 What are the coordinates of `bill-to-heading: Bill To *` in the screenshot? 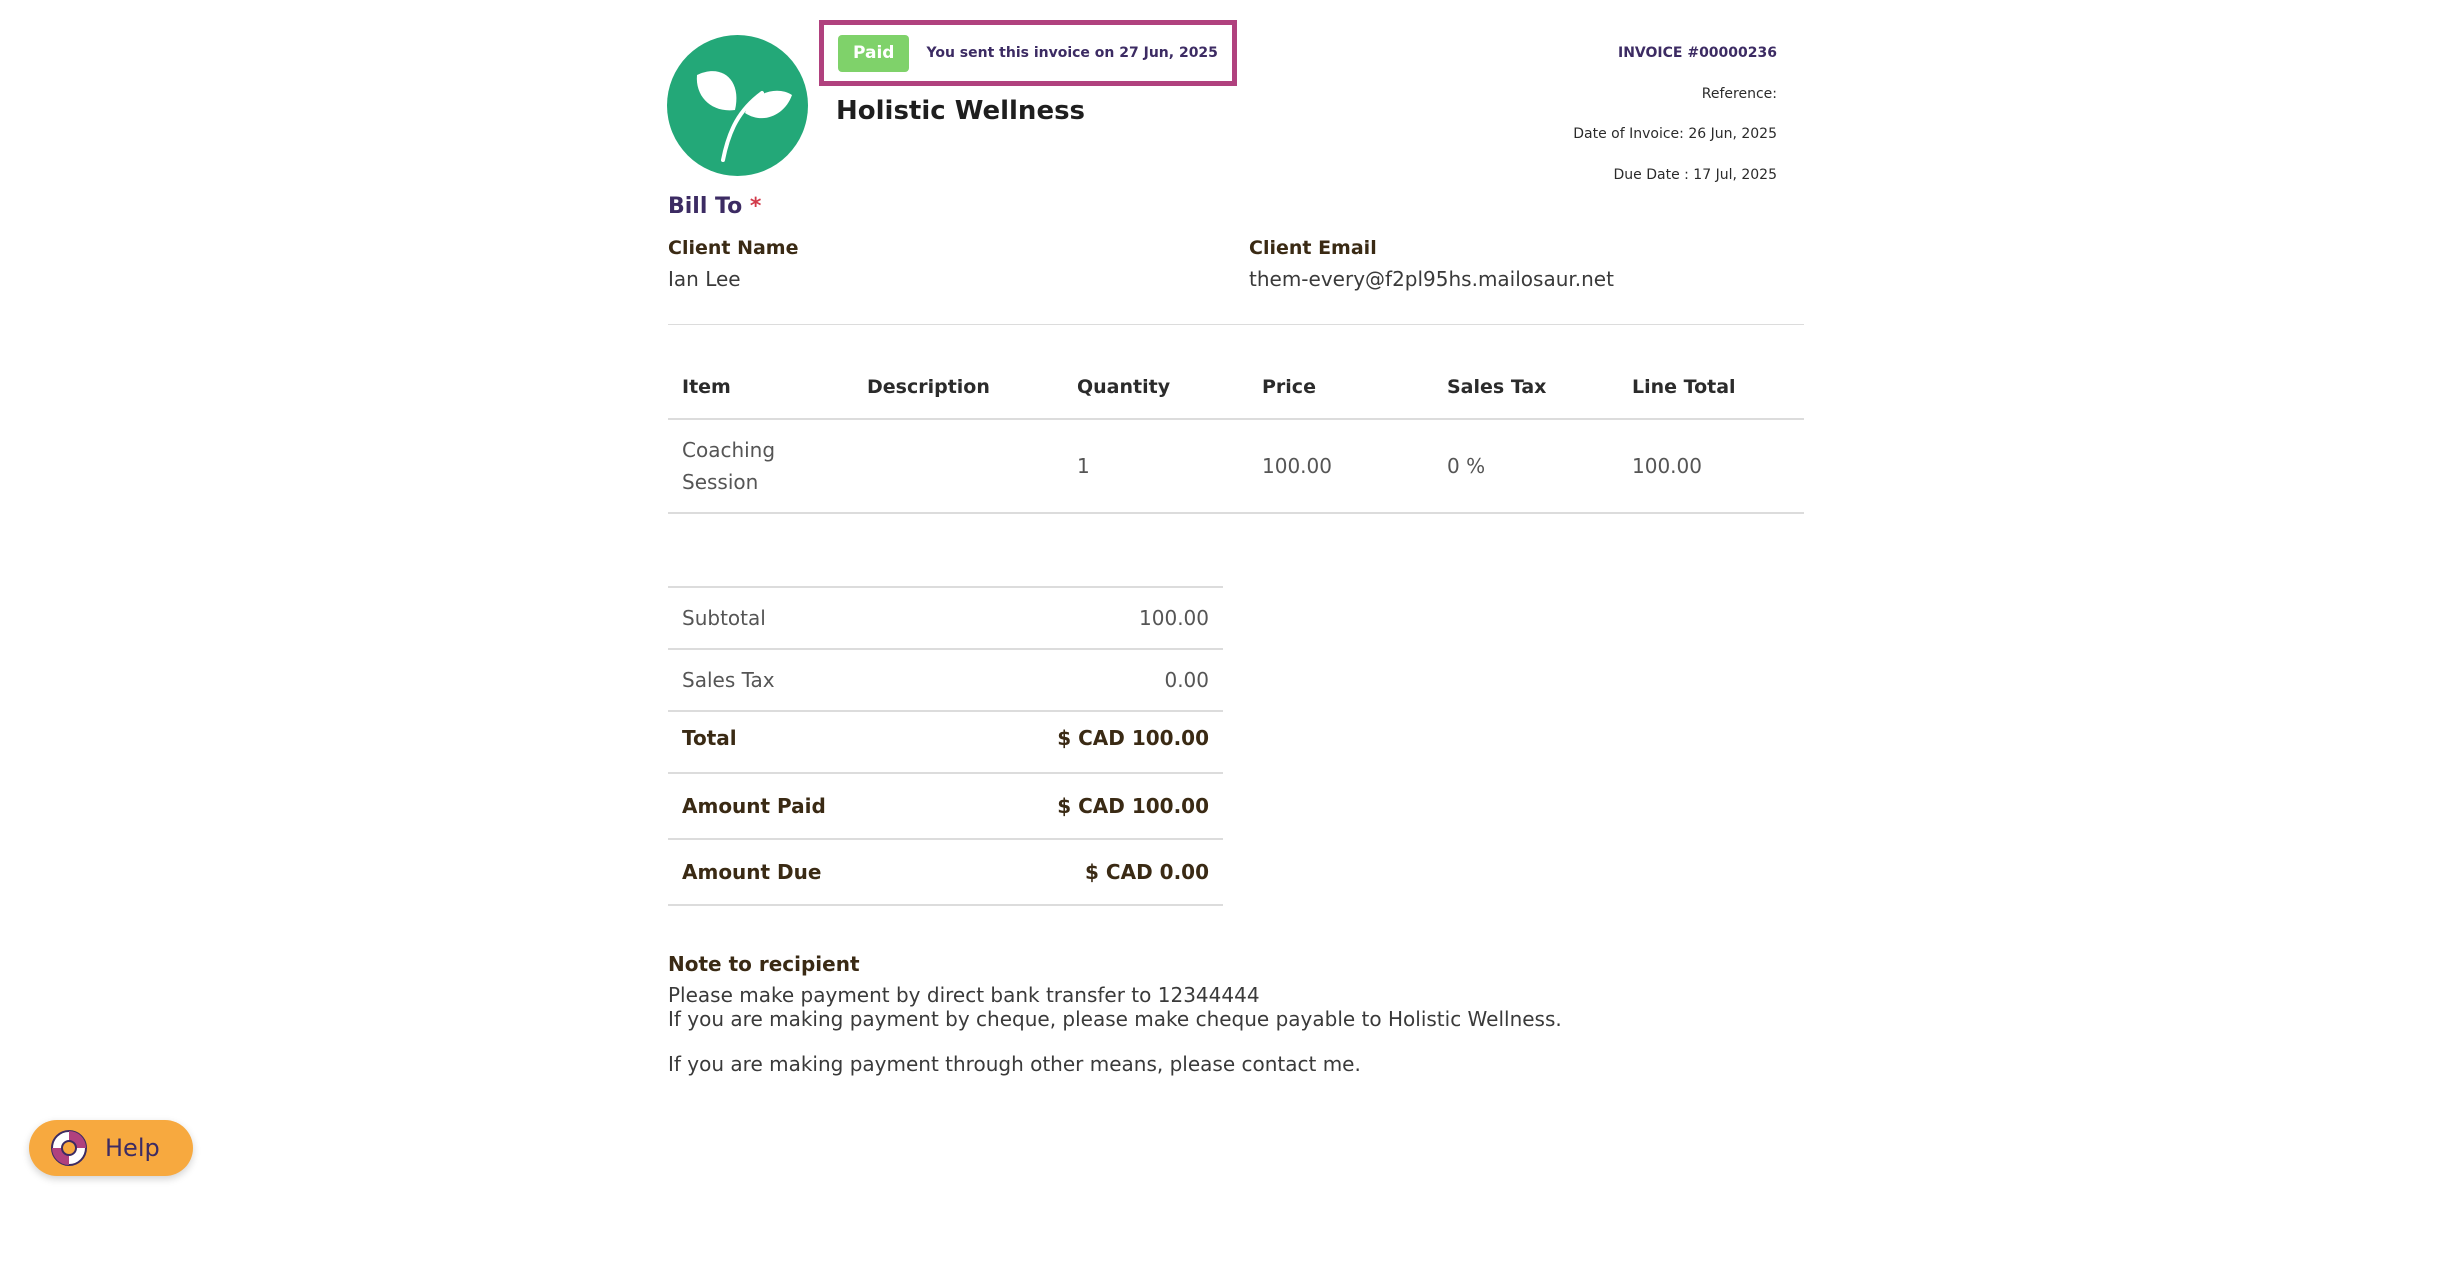 It's located at (714, 206).